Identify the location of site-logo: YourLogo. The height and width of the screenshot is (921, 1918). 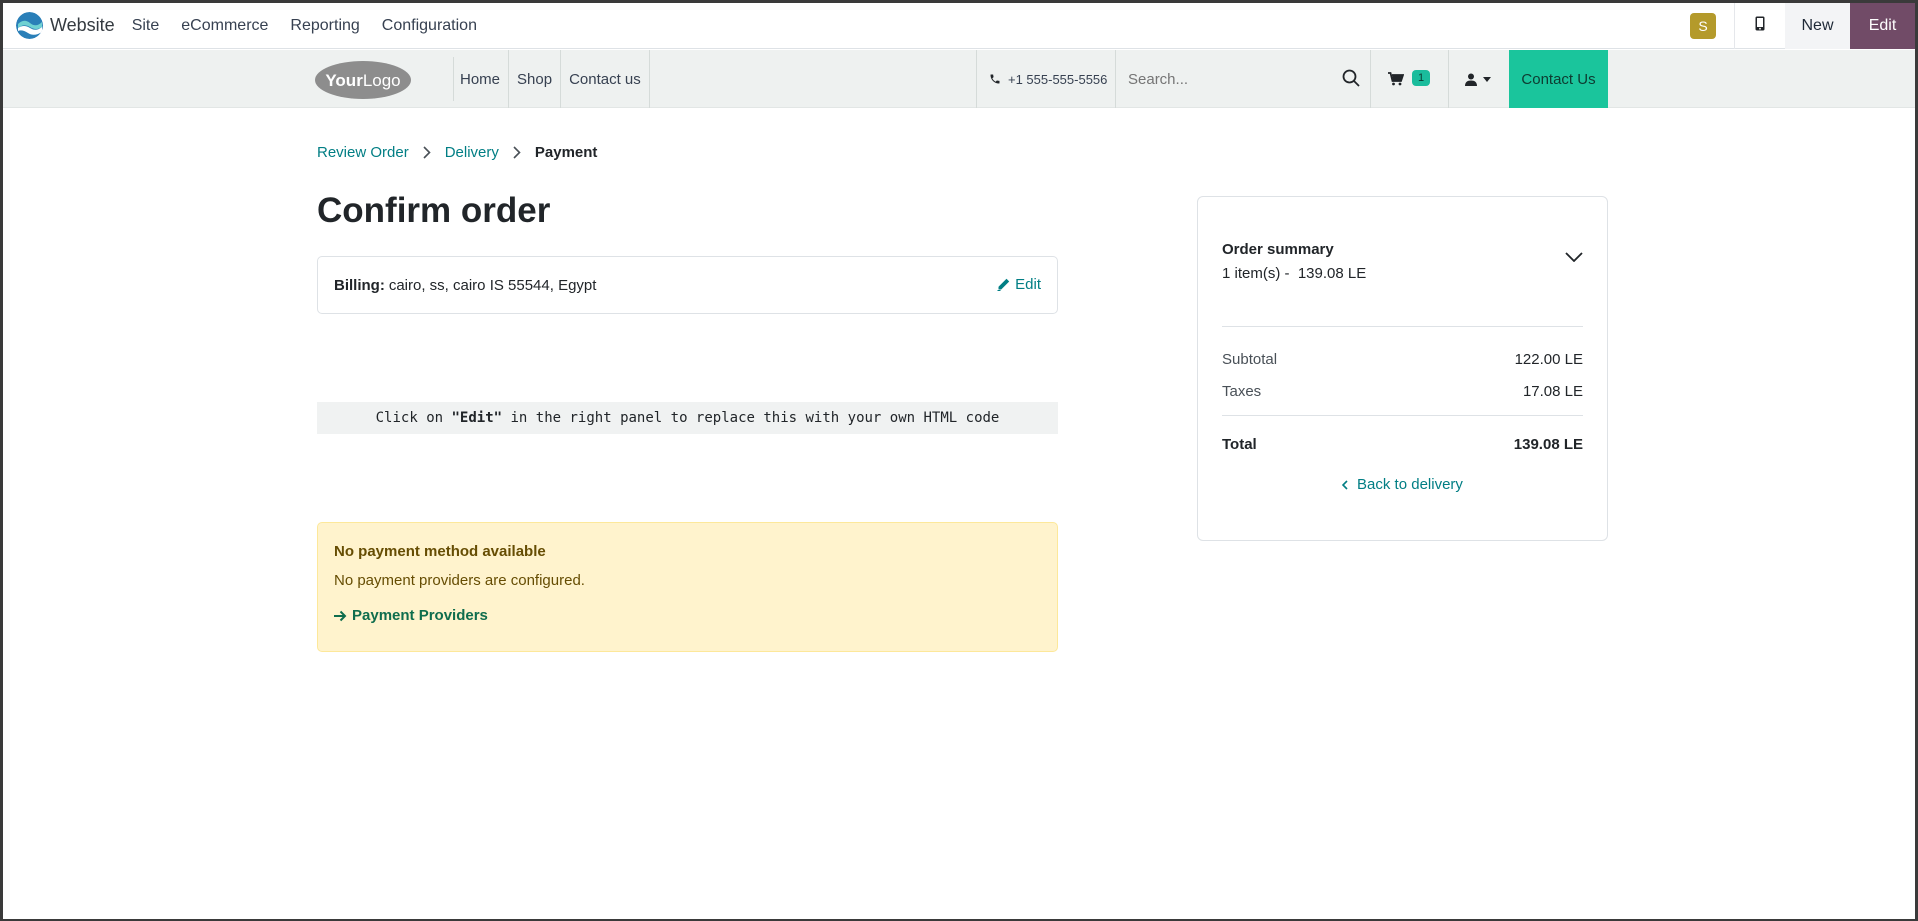
(384, 79).